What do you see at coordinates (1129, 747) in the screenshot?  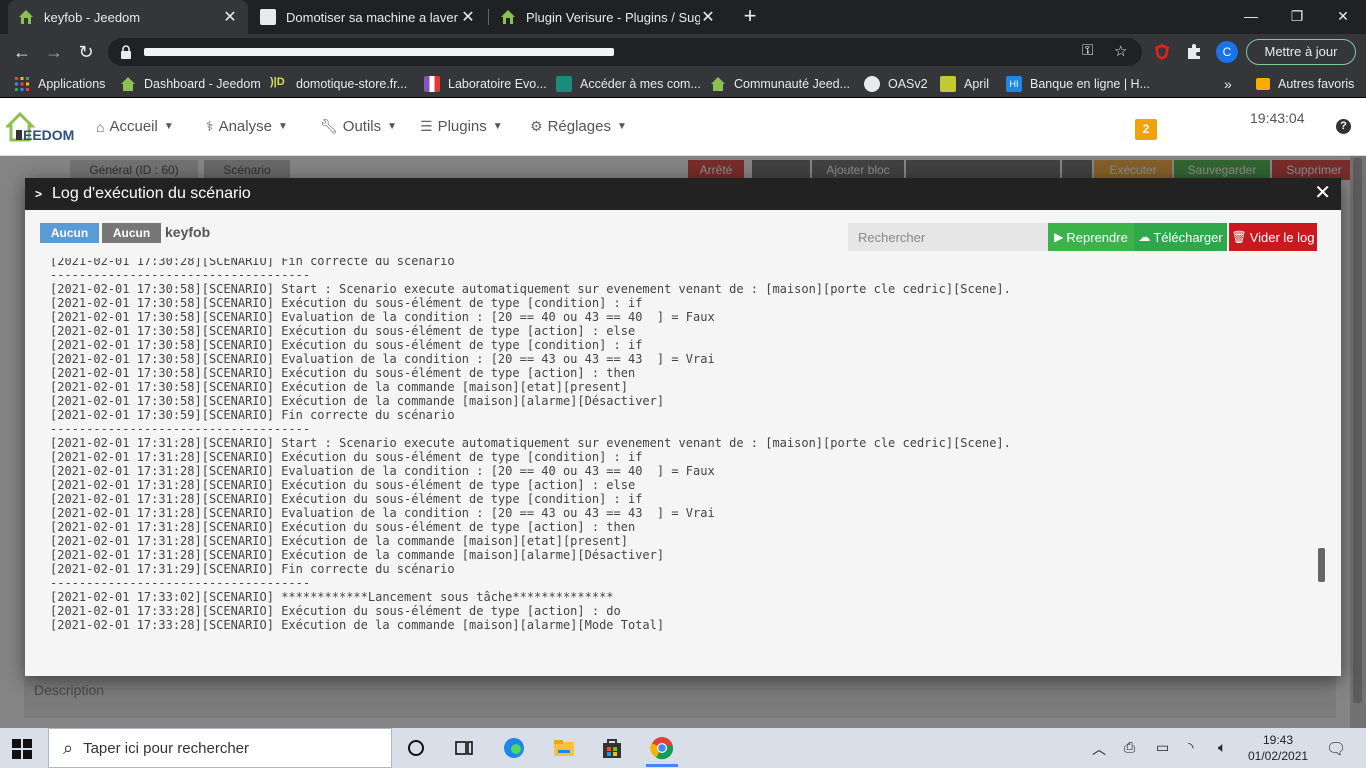 I see `tray-device-icon: ⎙` at bounding box center [1129, 747].